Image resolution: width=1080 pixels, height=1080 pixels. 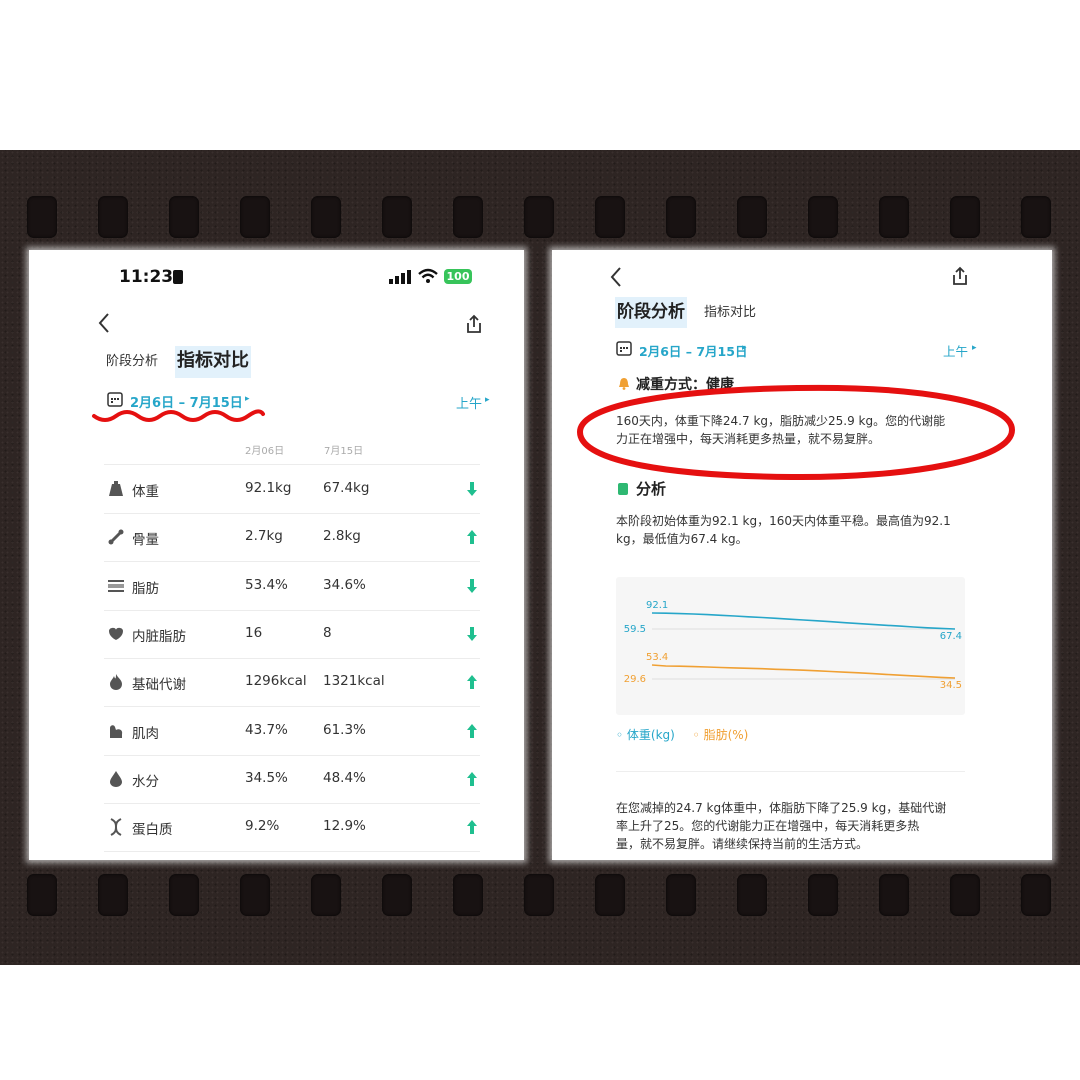 What do you see at coordinates (344, 729) in the screenshot?
I see `row-value-end: 61.3%` at bounding box center [344, 729].